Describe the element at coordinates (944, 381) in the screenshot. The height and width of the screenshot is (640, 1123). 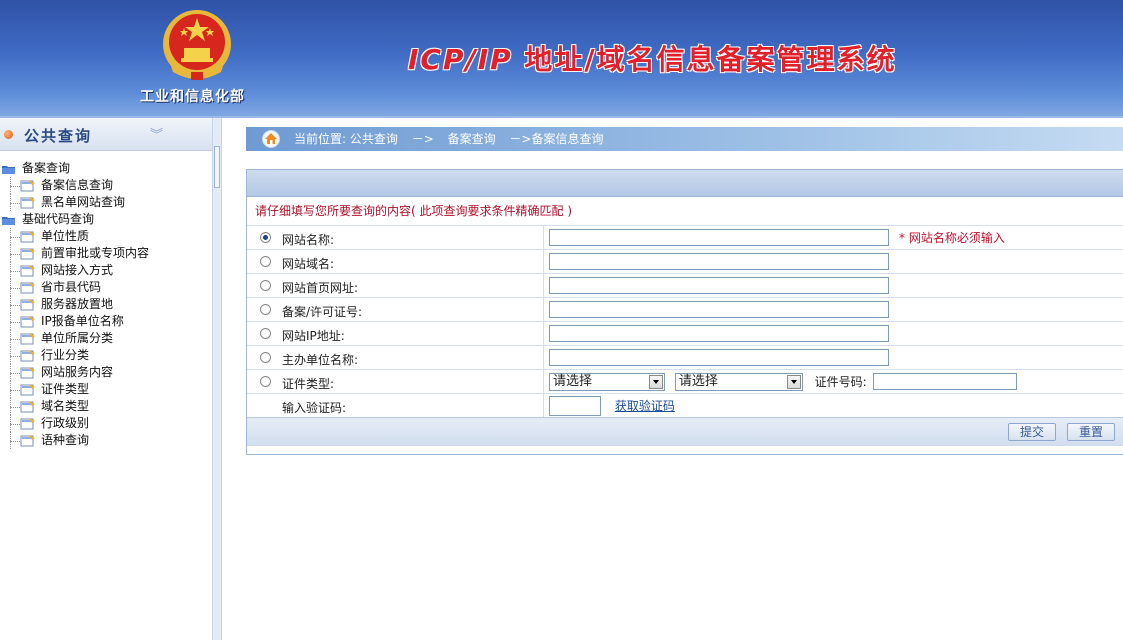
I see `cert-number-input` at that location.